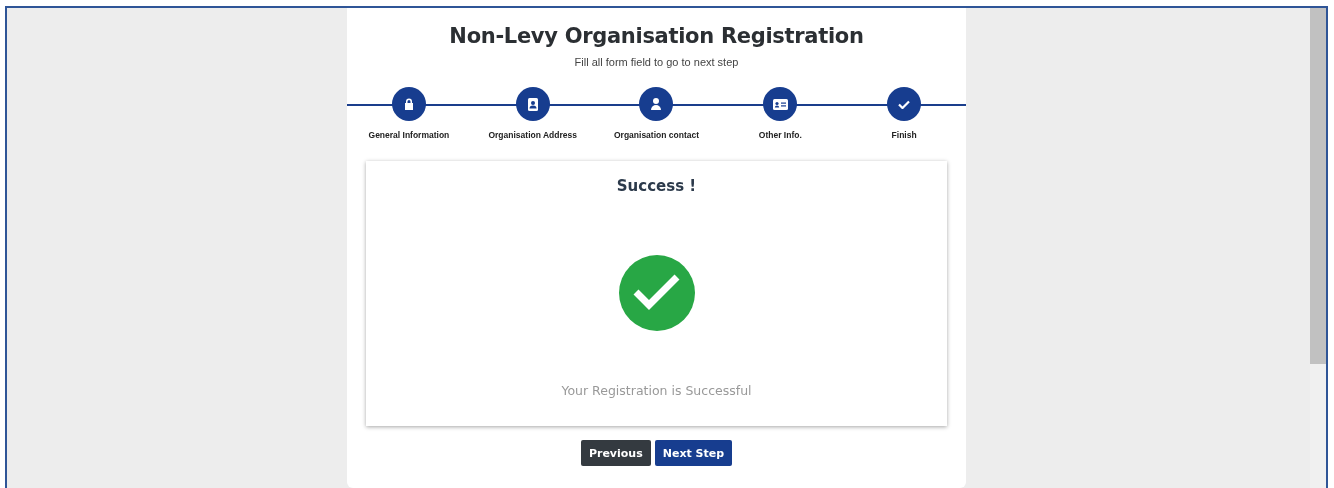 Image resolution: width=1334 pixels, height=488 pixels. What do you see at coordinates (409, 135) in the screenshot?
I see `step-label: General Information` at bounding box center [409, 135].